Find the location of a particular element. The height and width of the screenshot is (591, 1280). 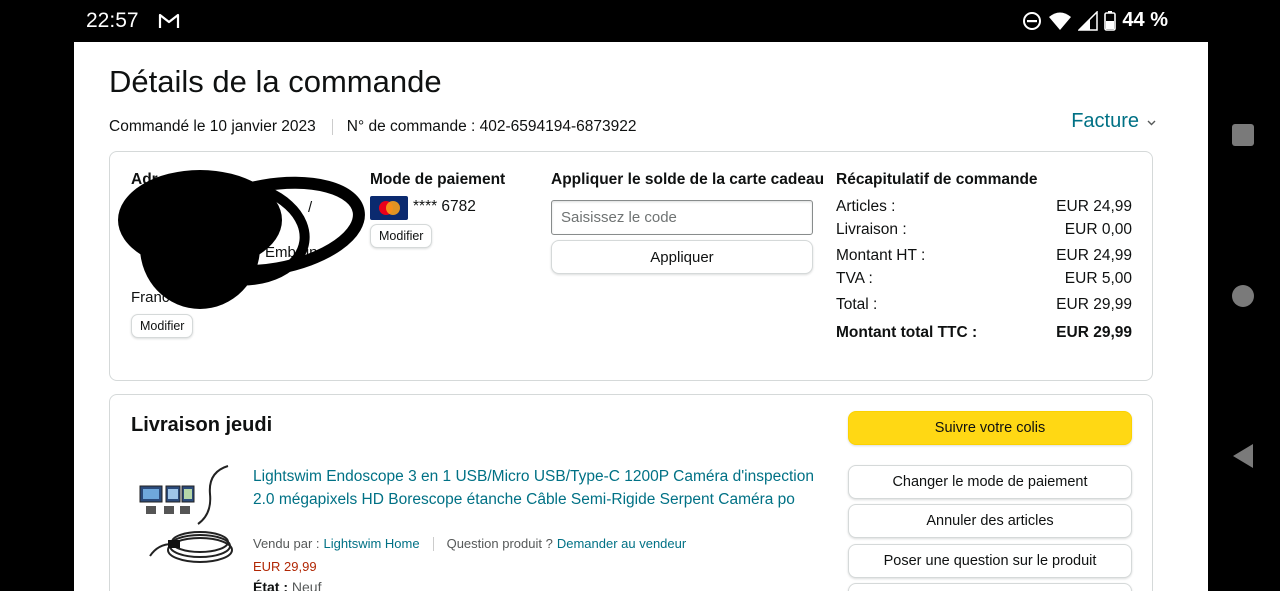

gmail-icon is located at coordinates (169, 20).